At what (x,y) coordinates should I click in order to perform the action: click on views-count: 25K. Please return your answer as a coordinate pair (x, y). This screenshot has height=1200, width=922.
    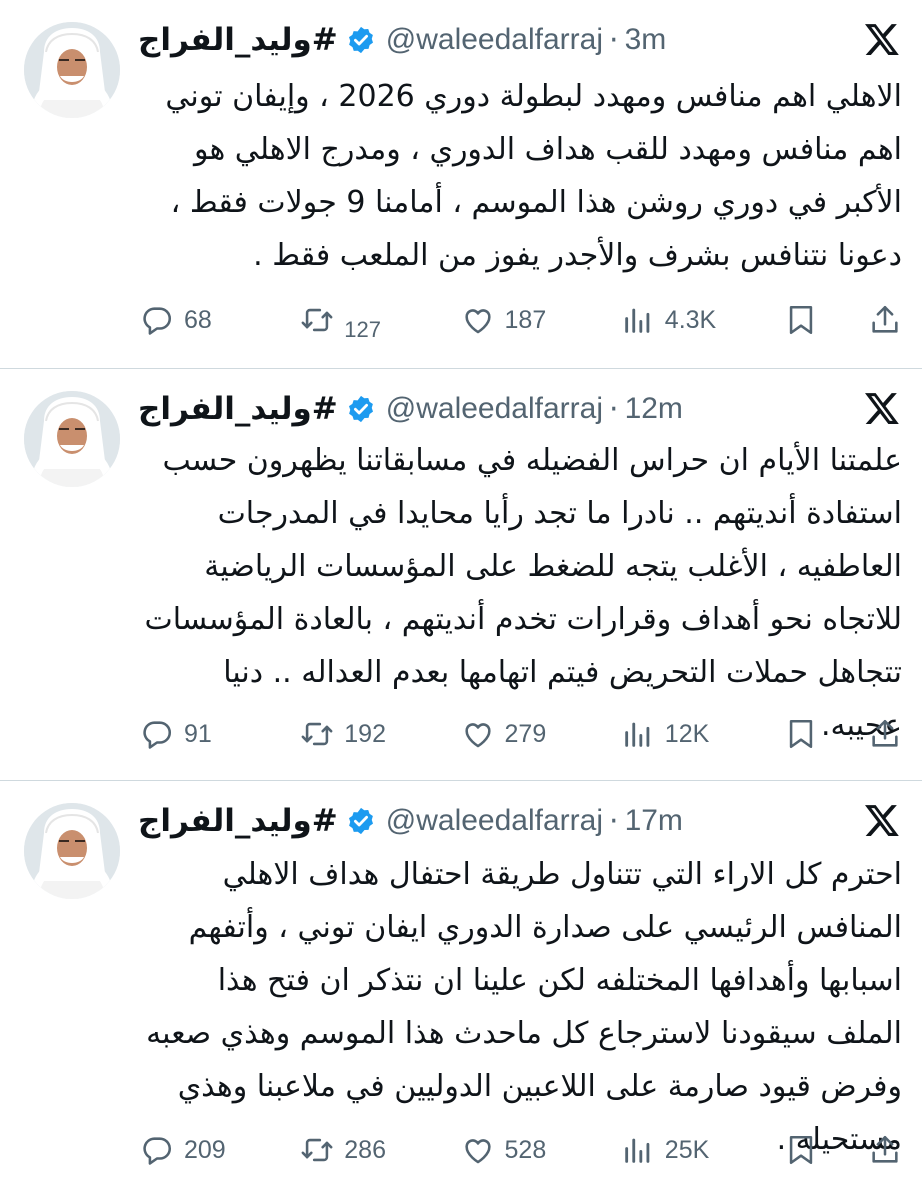
    Looking at the image, I should click on (687, 1149).